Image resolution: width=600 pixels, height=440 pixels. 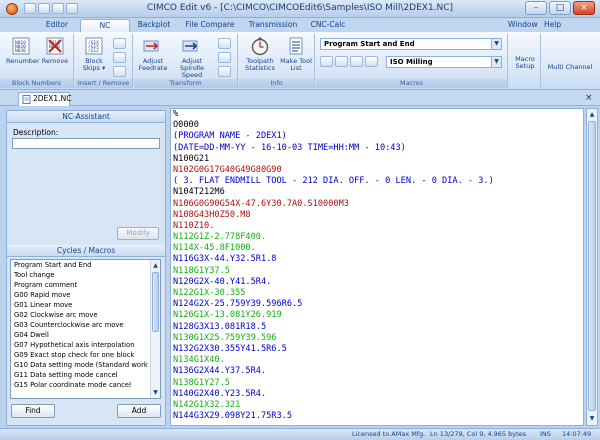 What do you see at coordinates (44, 8) in the screenshot?
I see `quick-access-open-icon` at bounding box center [44, 8].